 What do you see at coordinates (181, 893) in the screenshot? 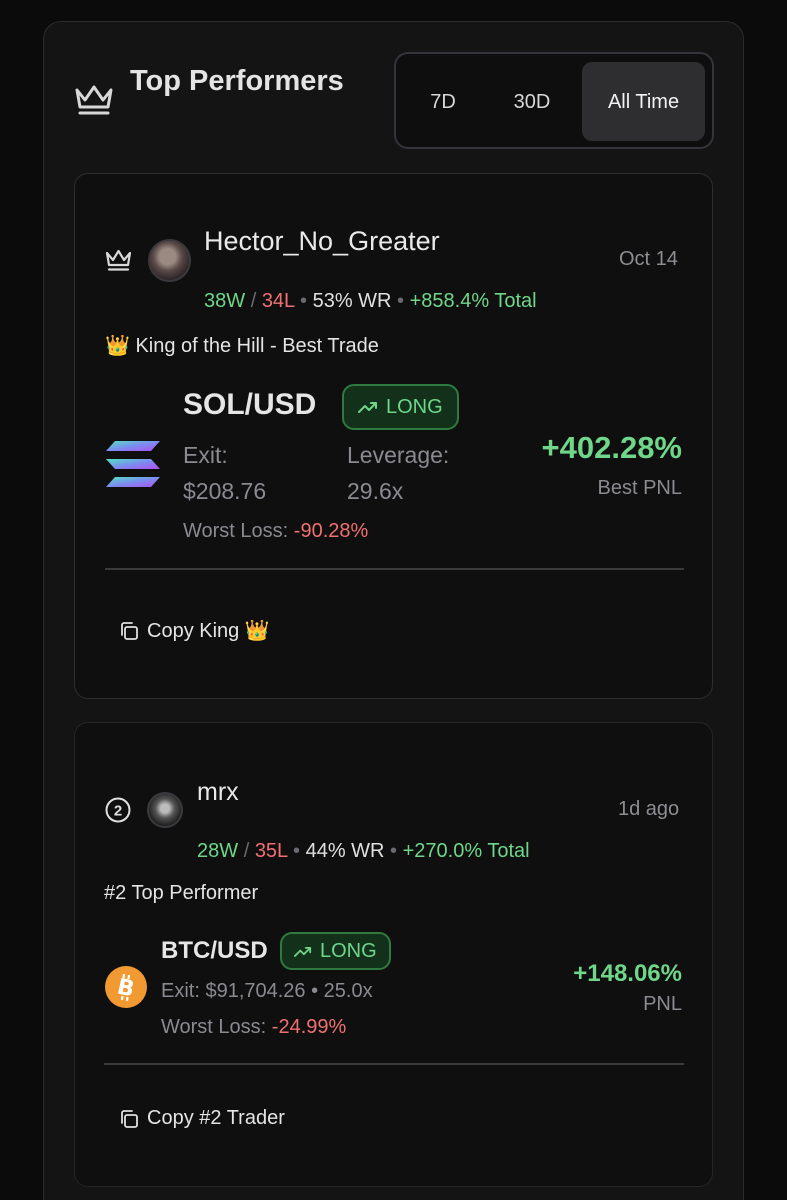
I see `card-tagline: #2 Top Performer` at bounding box center [181, 893].